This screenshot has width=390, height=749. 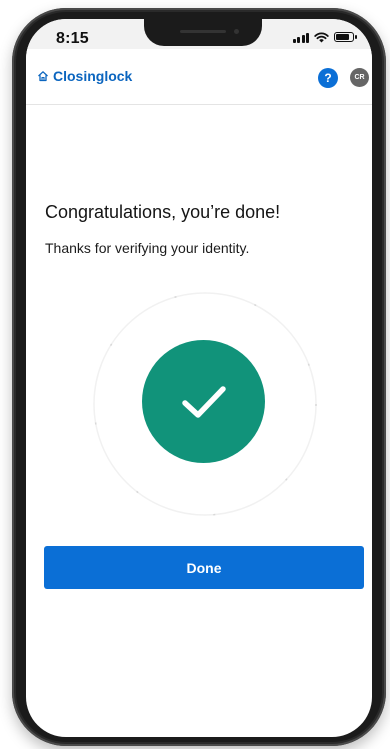 I want to click on page-title: Congratulations, you’re done!, so click(x=163, y=212).